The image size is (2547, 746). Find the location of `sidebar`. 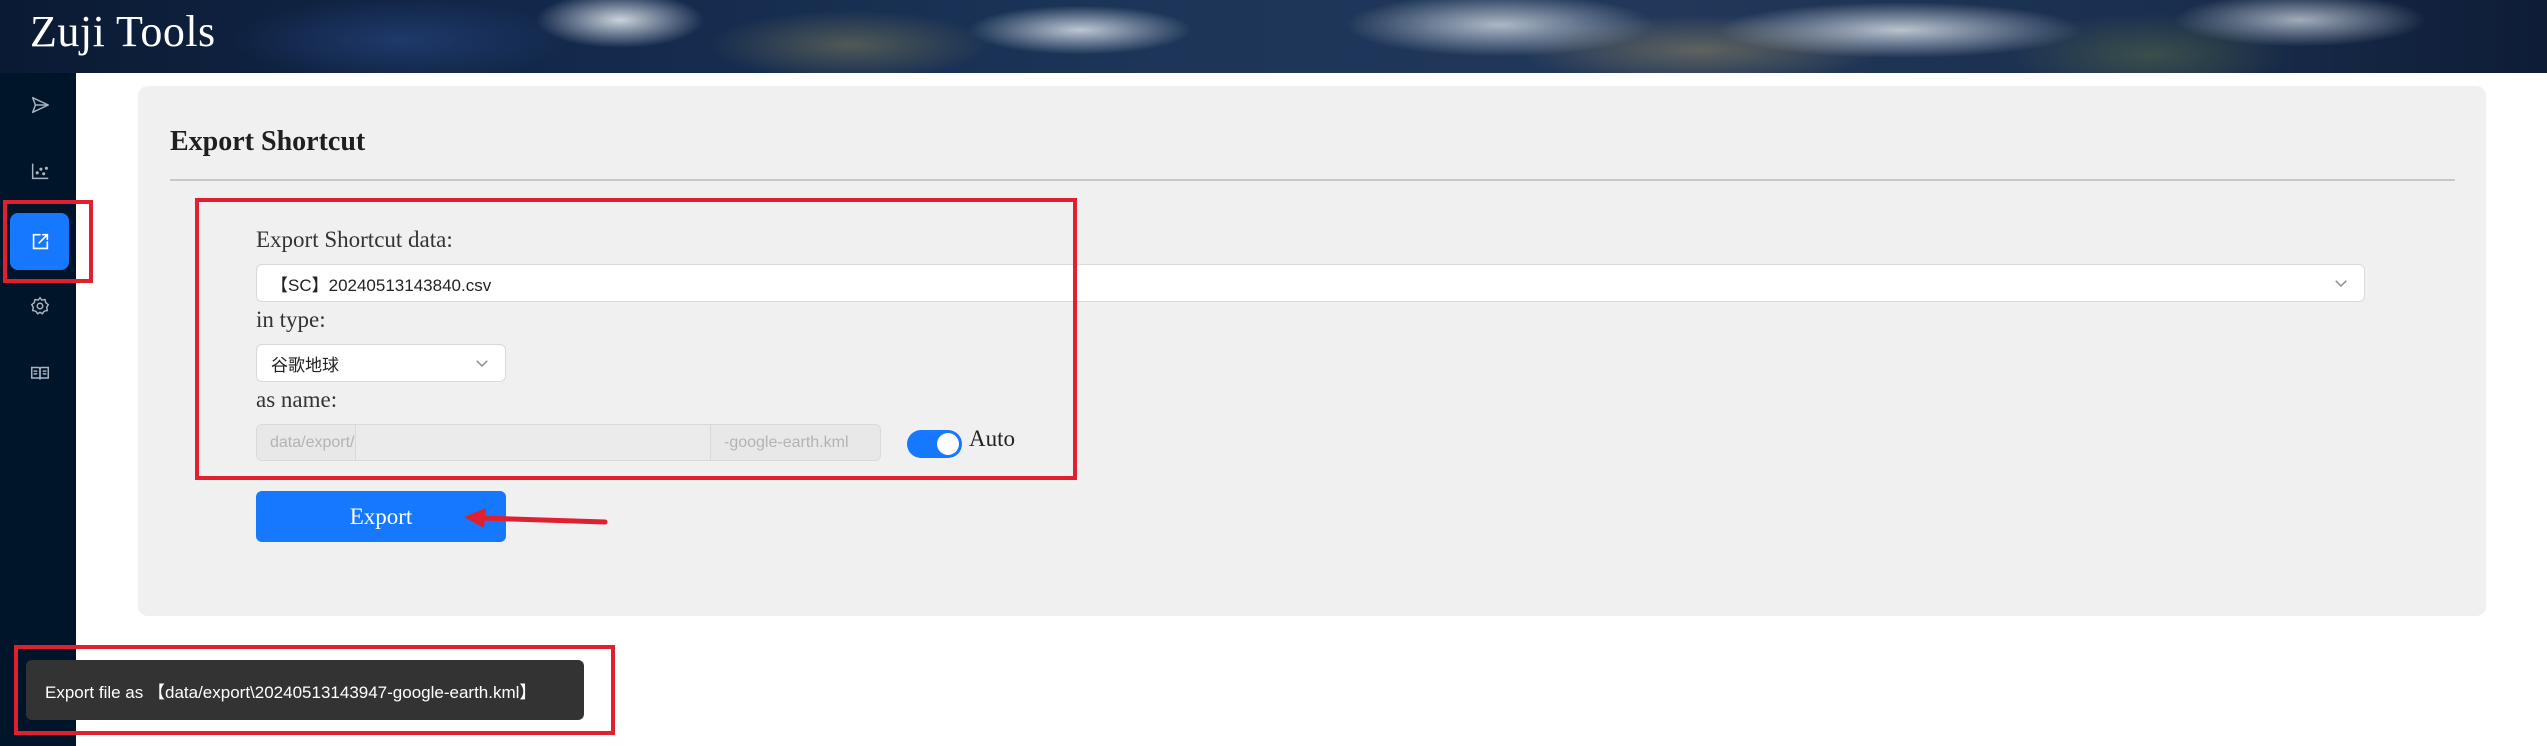

sidebar is located at coordinates (38, 409).